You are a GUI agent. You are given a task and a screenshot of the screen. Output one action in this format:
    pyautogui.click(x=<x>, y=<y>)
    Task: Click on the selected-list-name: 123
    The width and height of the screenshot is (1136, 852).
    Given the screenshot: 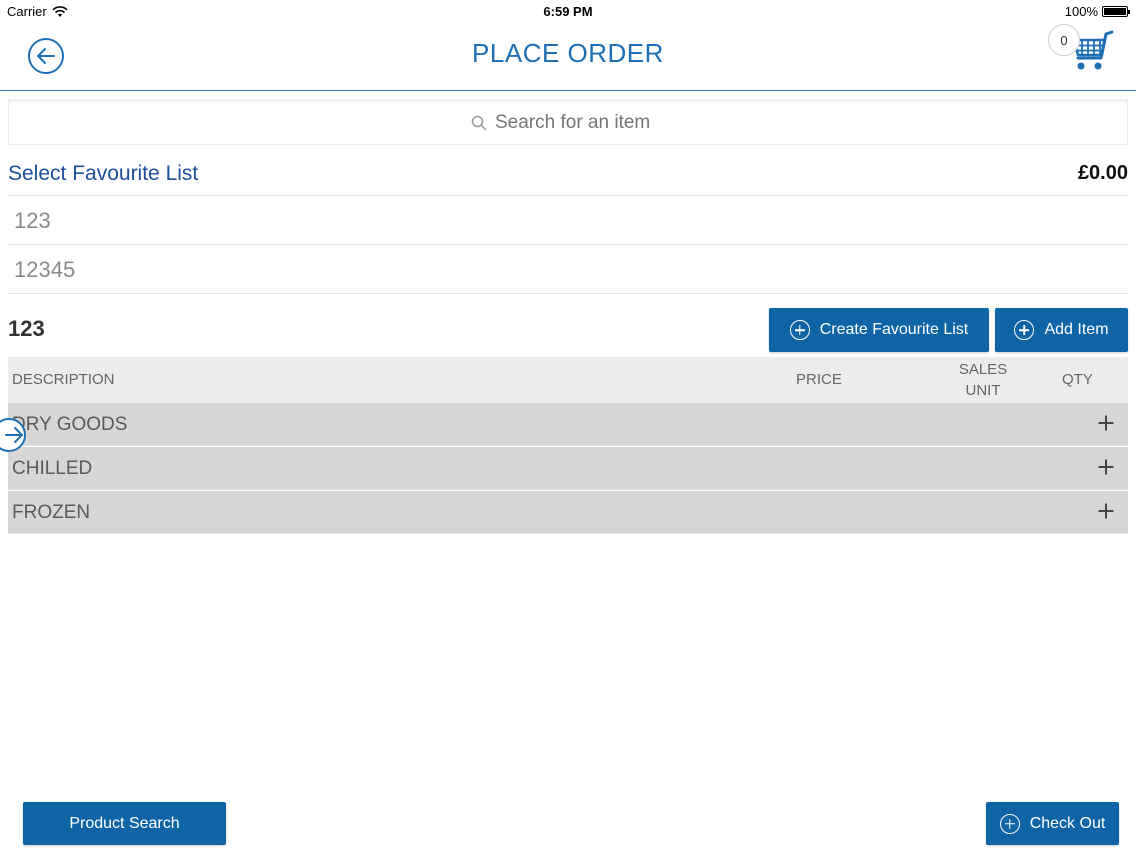 What is the action you would take?
    pyautogui.click(x=26, y=328)
    